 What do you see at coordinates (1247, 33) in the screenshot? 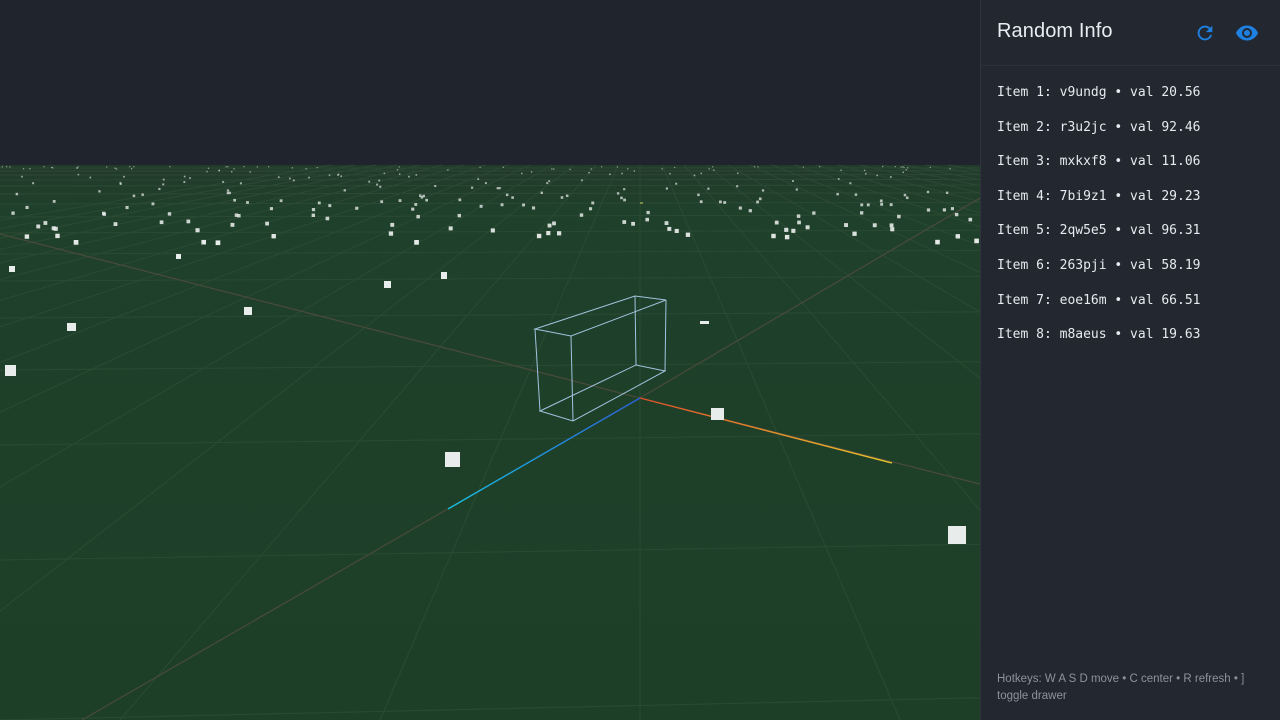
I see `visibility-toggle-button` at bounding box center [1247, 33].